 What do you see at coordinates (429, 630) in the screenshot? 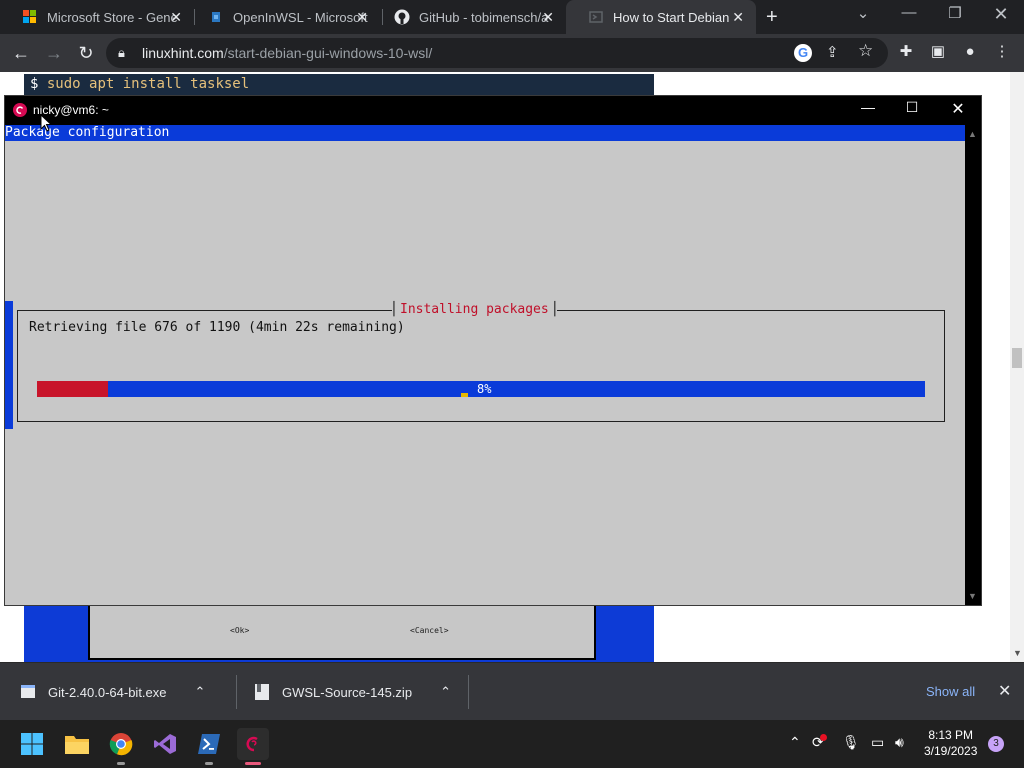
I see `screenshot-cancel-label: <Cancel>` at bounding box center [429, 630].